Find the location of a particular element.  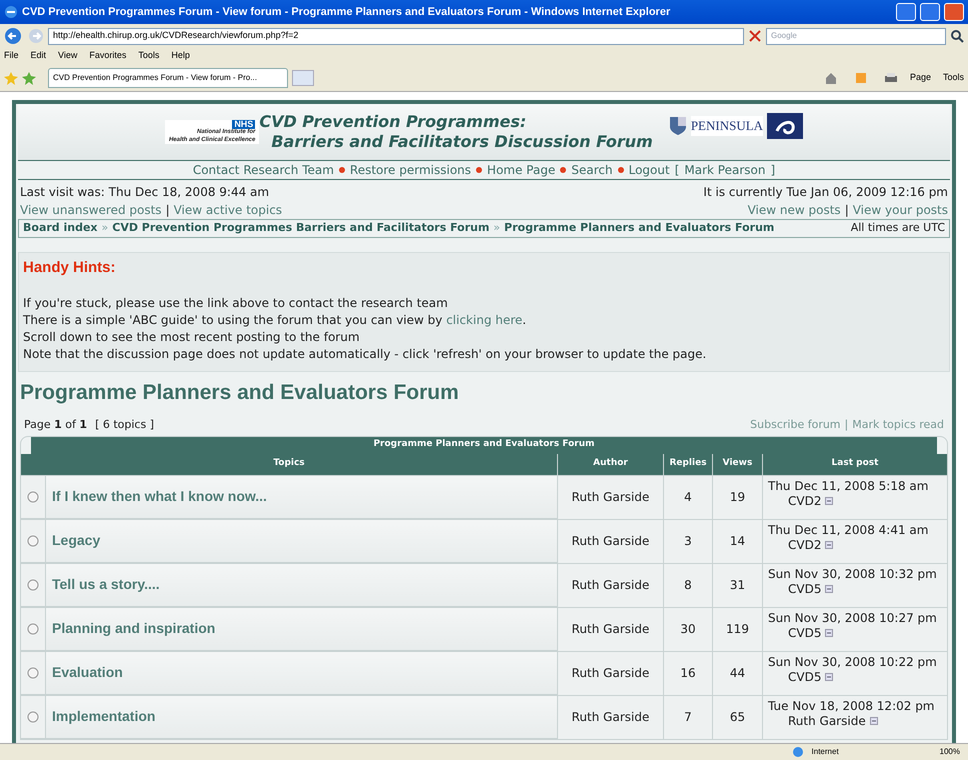

topic-link: Legacy is located at coordinates (76, 540).